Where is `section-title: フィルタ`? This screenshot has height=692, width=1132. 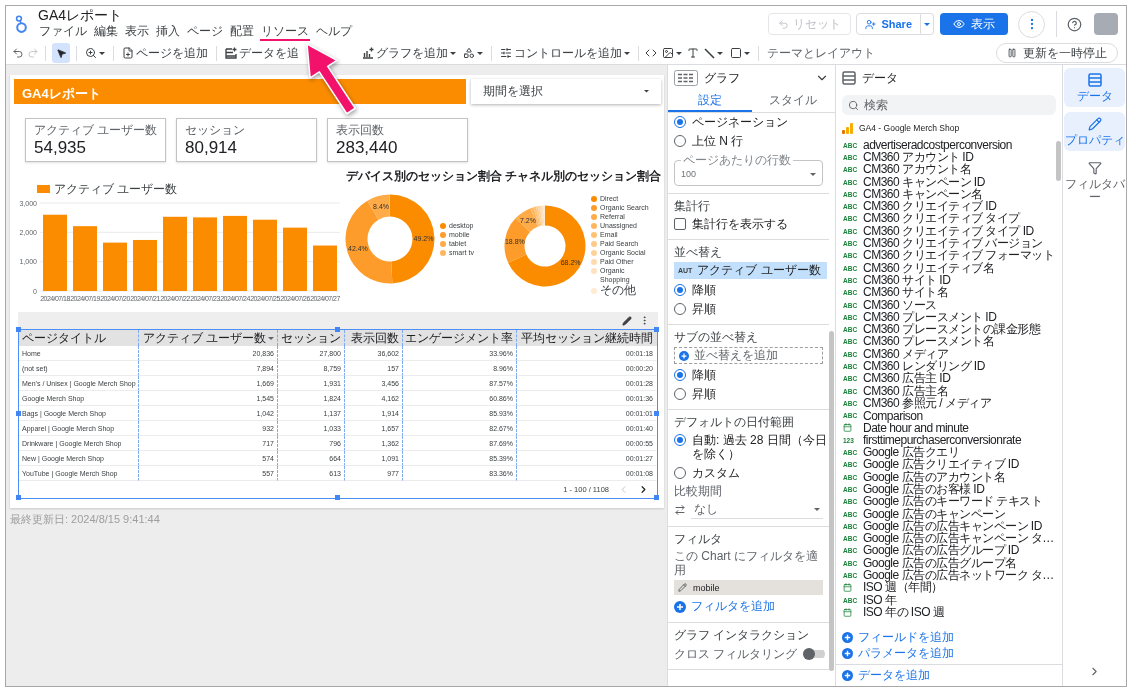 section-title: フィルタ is located at coordinates (698, 539).